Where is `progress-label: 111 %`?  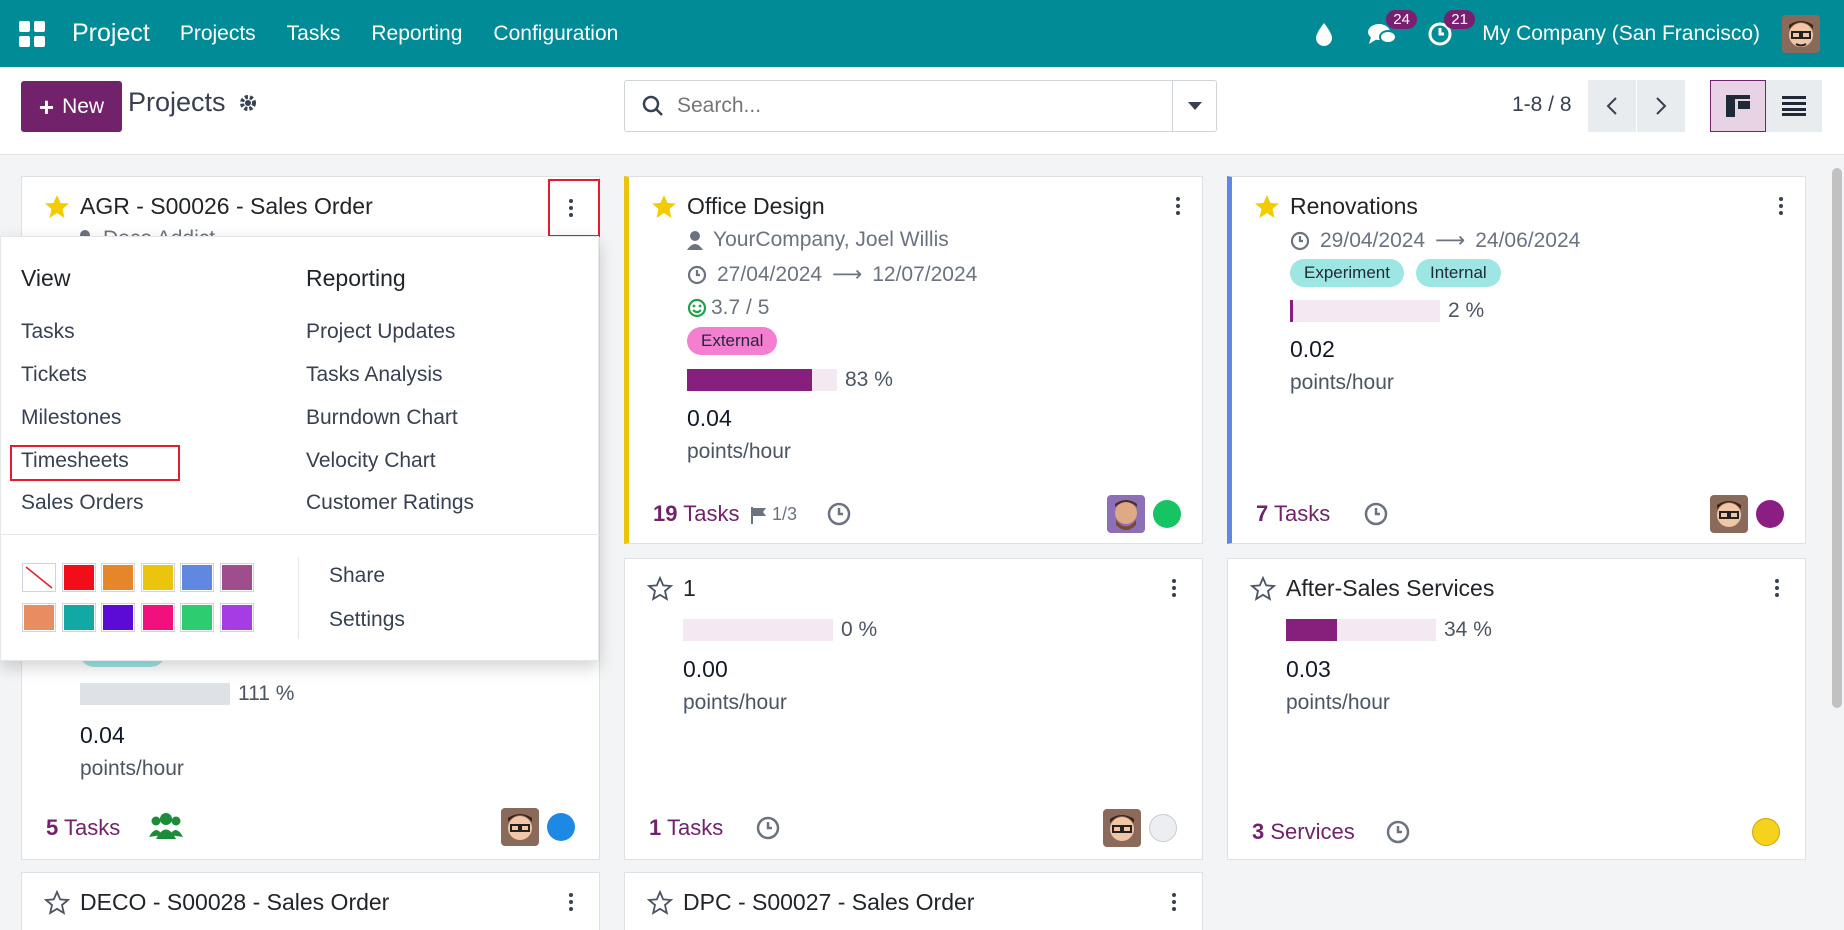
progress-label: 111 % is located at coordinates (266, 693).